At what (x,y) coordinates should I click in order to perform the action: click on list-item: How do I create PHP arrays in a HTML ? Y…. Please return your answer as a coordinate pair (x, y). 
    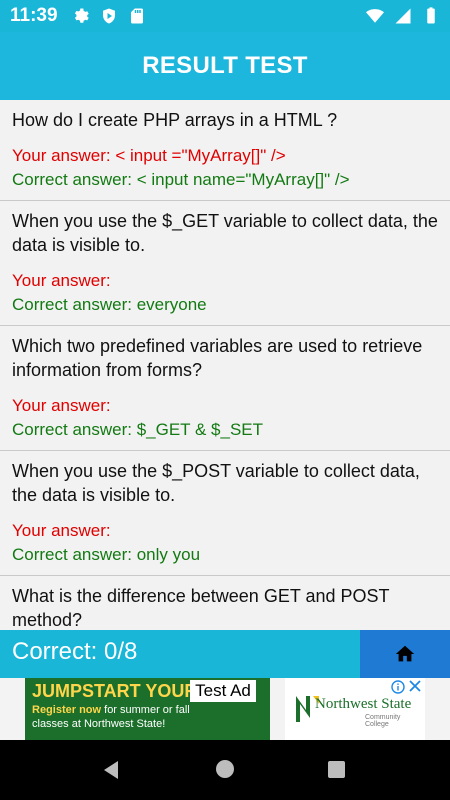
    Looking at the image, I should click on (225, 150).